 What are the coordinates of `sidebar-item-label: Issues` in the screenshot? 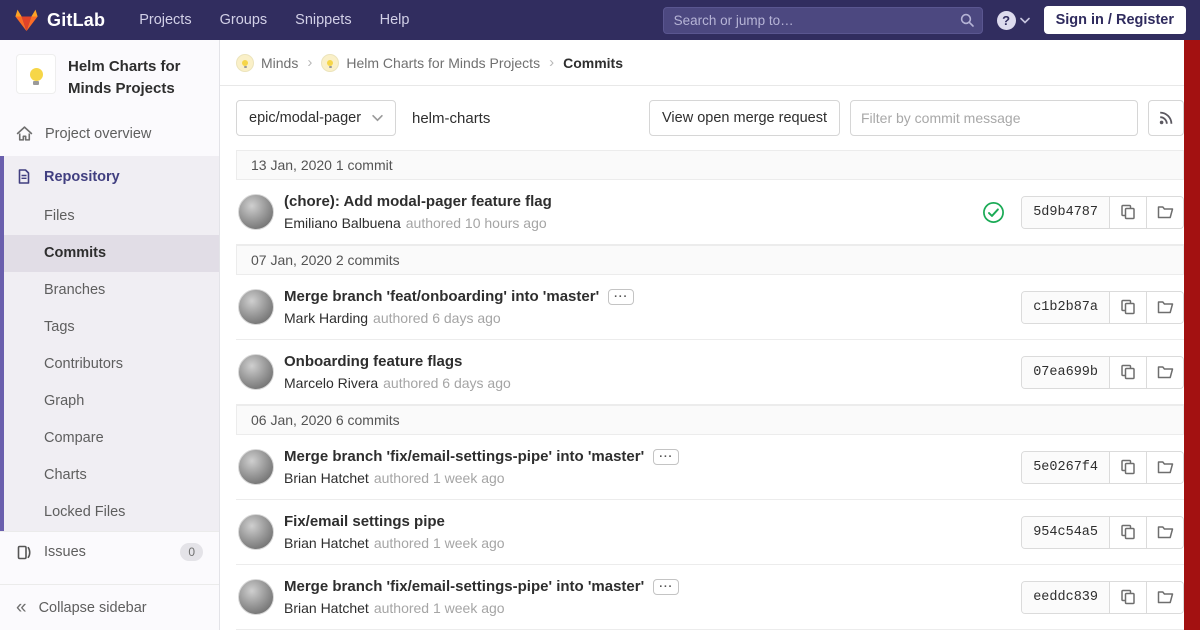 It's located at (65, 552).